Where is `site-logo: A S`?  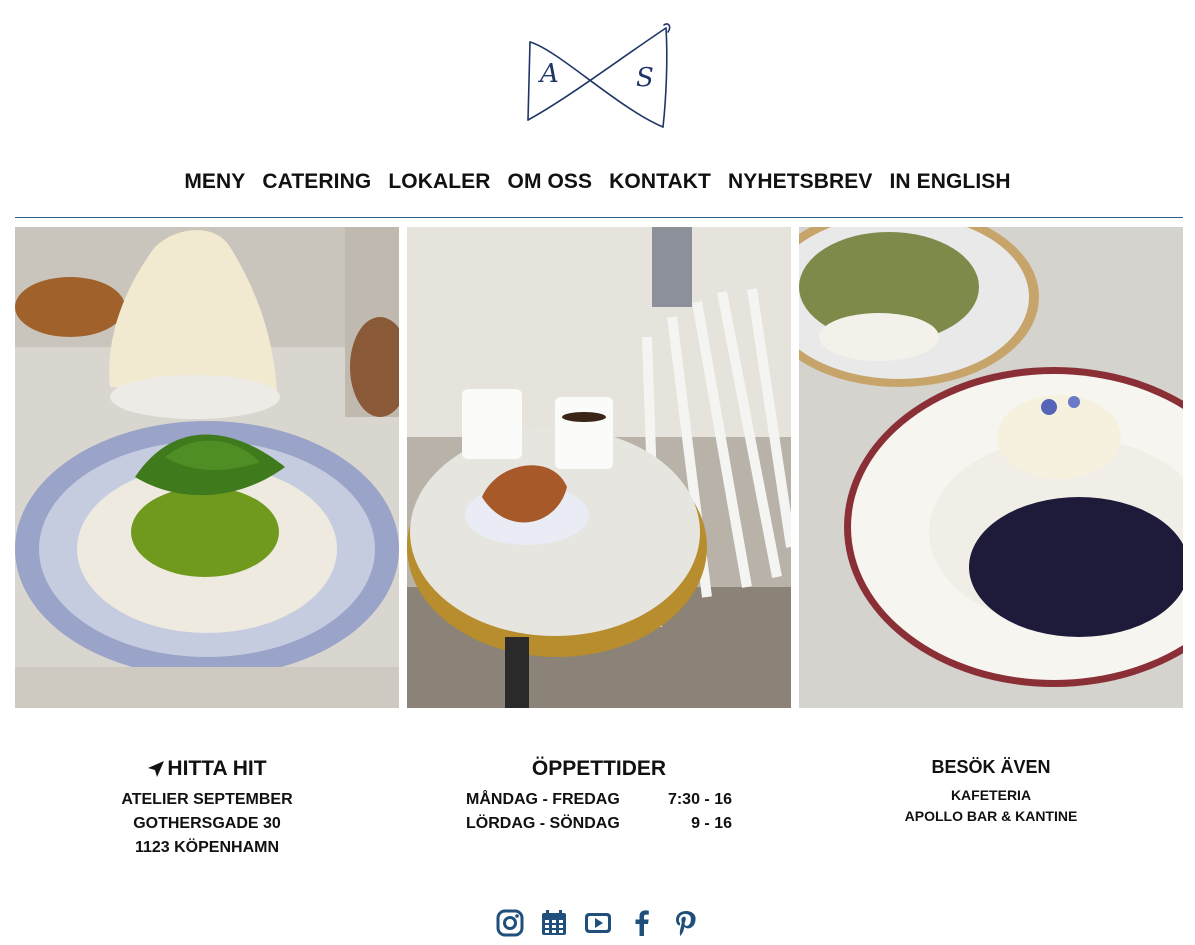
site-logo: A S is located at coordinates (598, 76).